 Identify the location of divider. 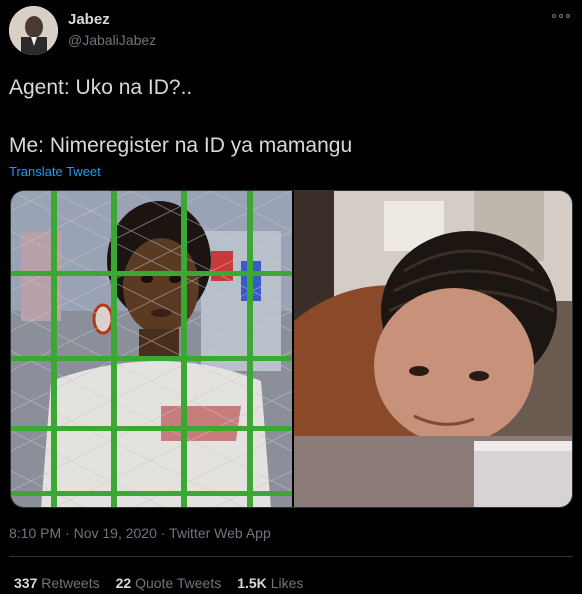
(291, 556).